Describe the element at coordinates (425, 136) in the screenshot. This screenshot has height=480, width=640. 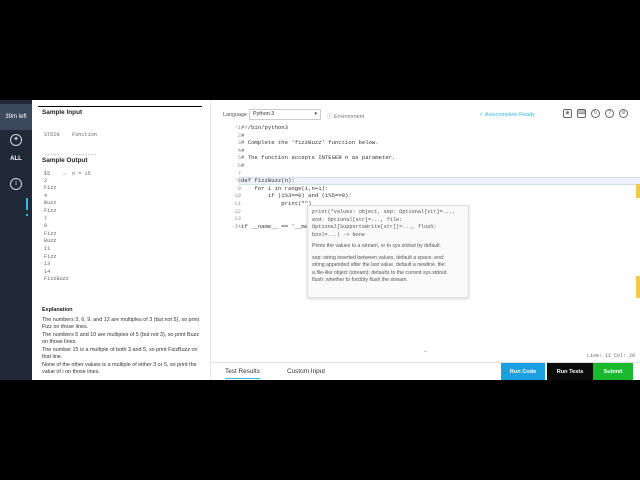
I see `code-line: 2 #` at that location.